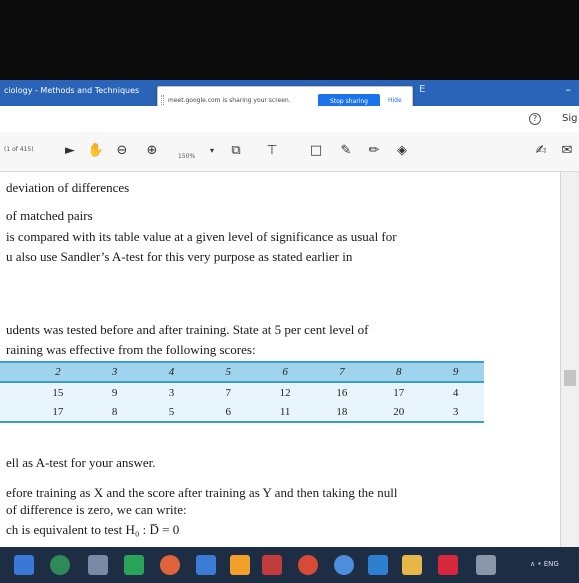 This screenshot has height=583, width=579. Describe the element at coordinates (567, 151) in the screenshot. I see `email-icon: ✉` at that location.